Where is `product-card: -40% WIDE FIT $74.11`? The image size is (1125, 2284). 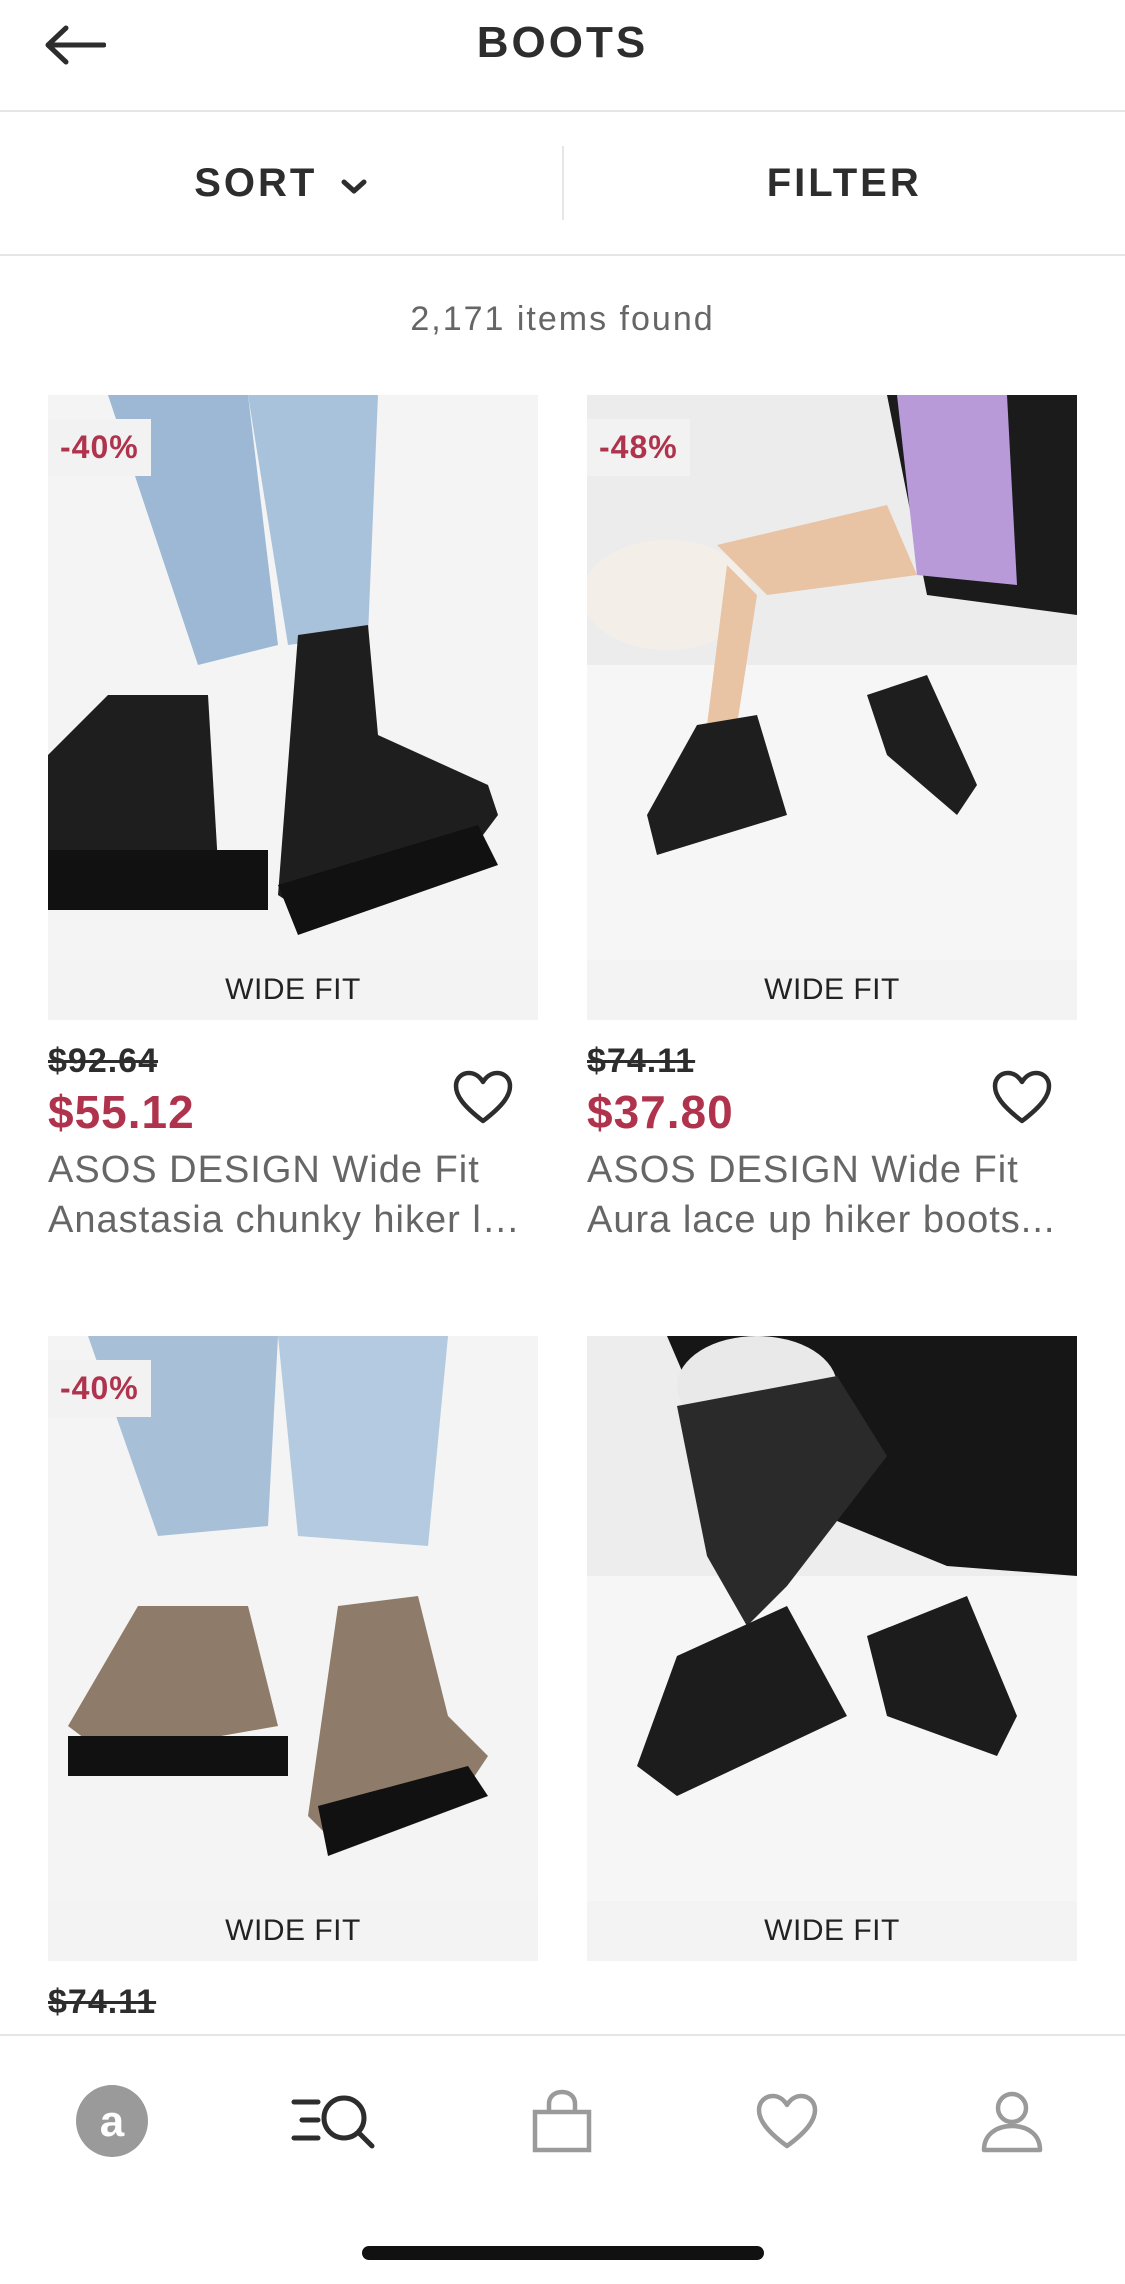 product-card: -40% WIDE FIT $74.11 is located at coordinates (293, 1679).